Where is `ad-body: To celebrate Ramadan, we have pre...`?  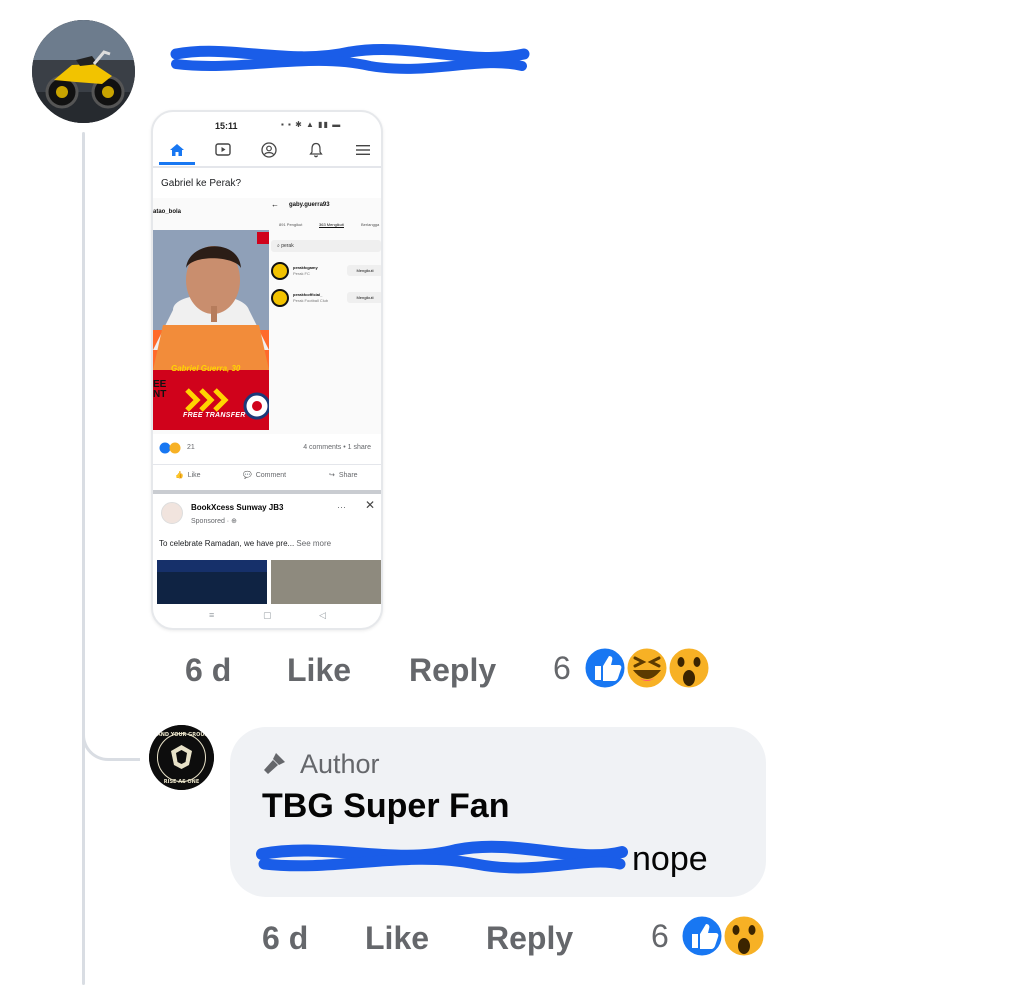 ad-body: To celebrate Ramadan, we have pre... is located at coordinates (228, 543).